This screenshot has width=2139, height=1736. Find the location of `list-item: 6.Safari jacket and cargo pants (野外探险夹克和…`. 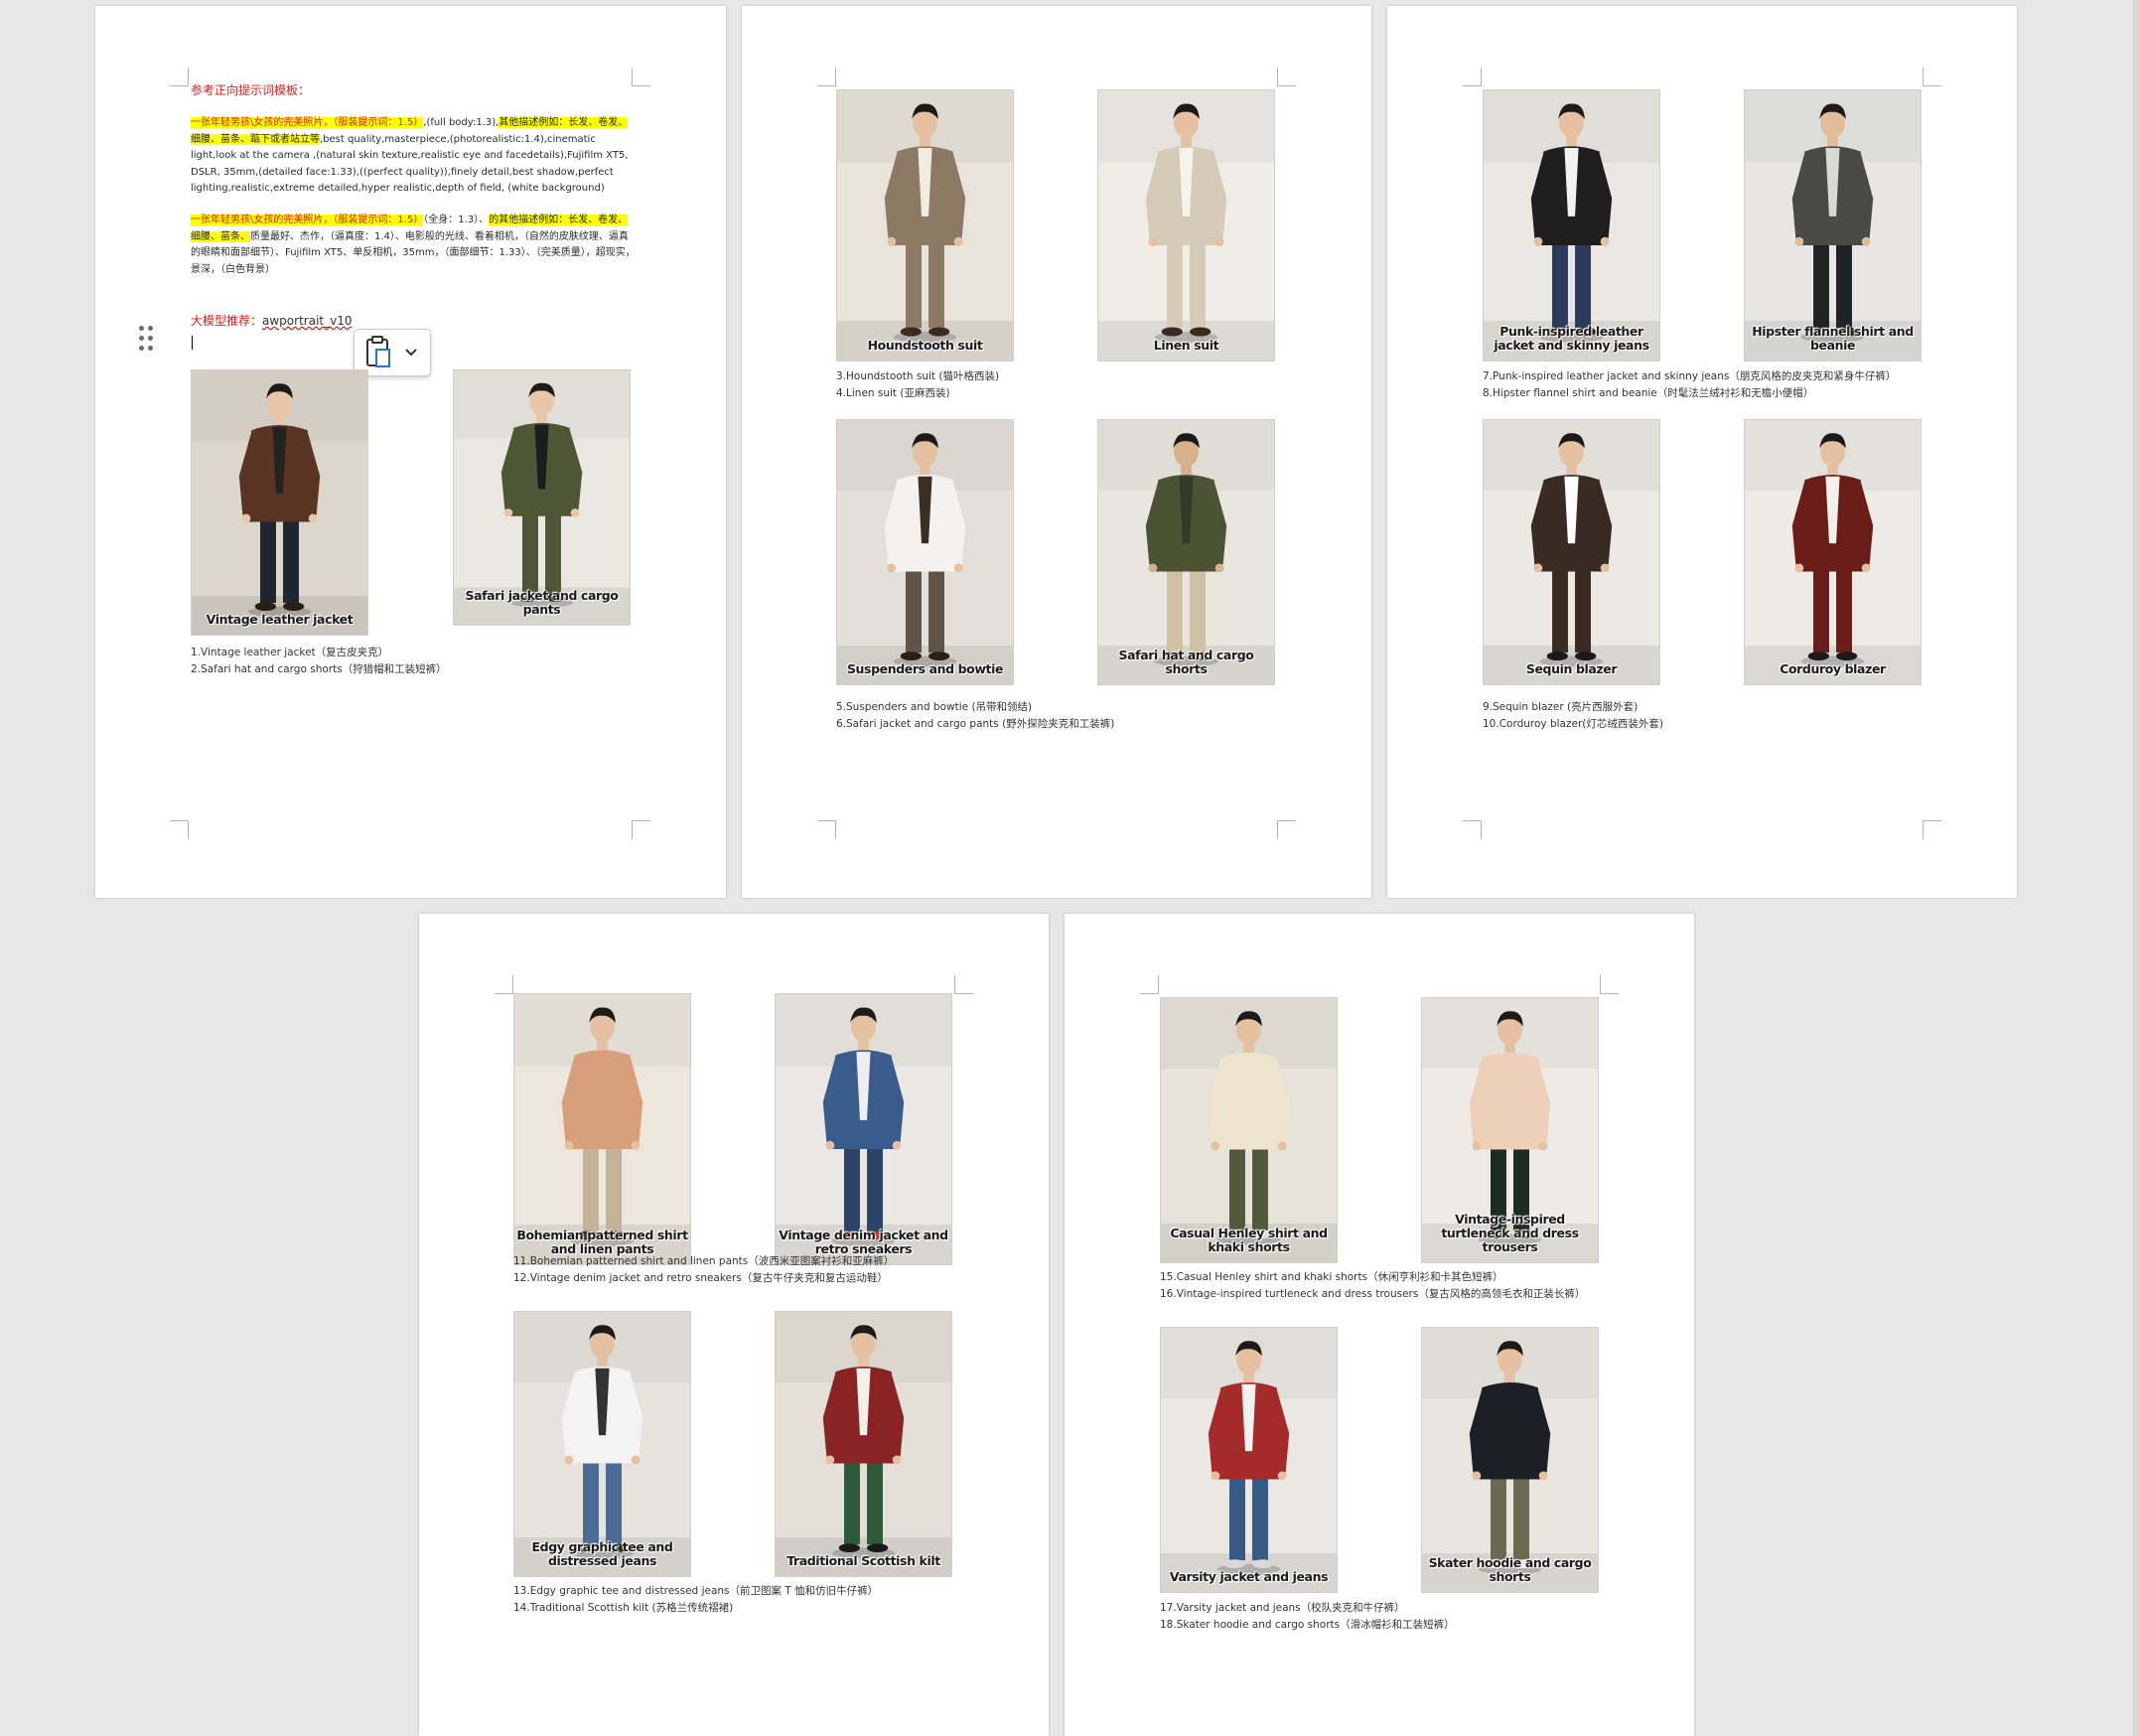

list-item: 6.Safari jacket and cargo pants (野外探险夹克和… is located at coordinates (975, 724).